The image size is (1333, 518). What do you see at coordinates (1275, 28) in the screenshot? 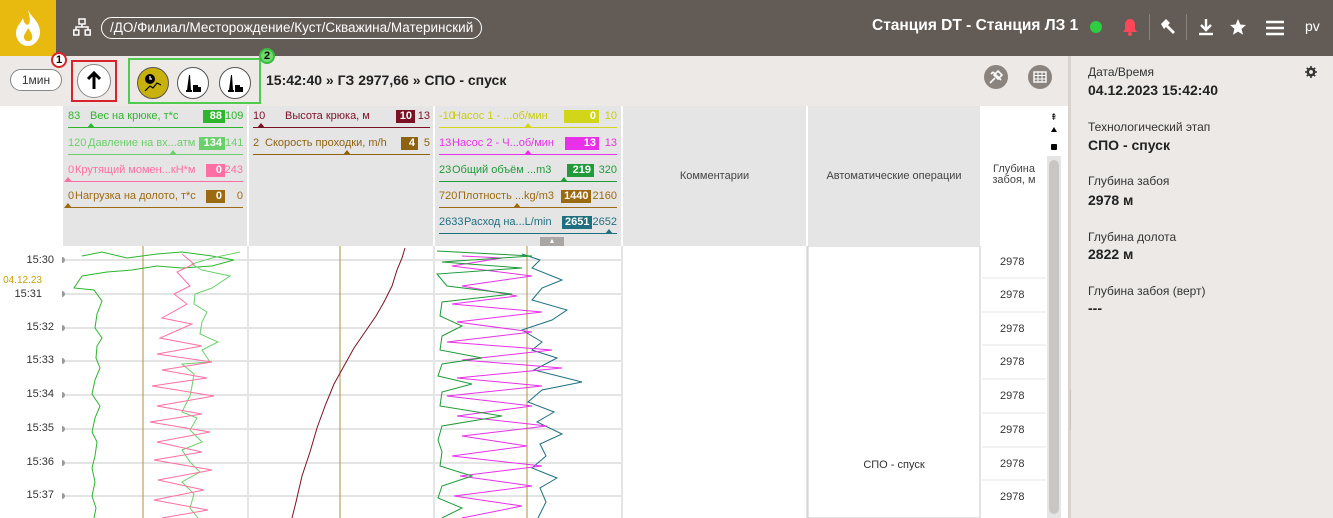
I see `menu-icon` at bounding box center [1275, 28].